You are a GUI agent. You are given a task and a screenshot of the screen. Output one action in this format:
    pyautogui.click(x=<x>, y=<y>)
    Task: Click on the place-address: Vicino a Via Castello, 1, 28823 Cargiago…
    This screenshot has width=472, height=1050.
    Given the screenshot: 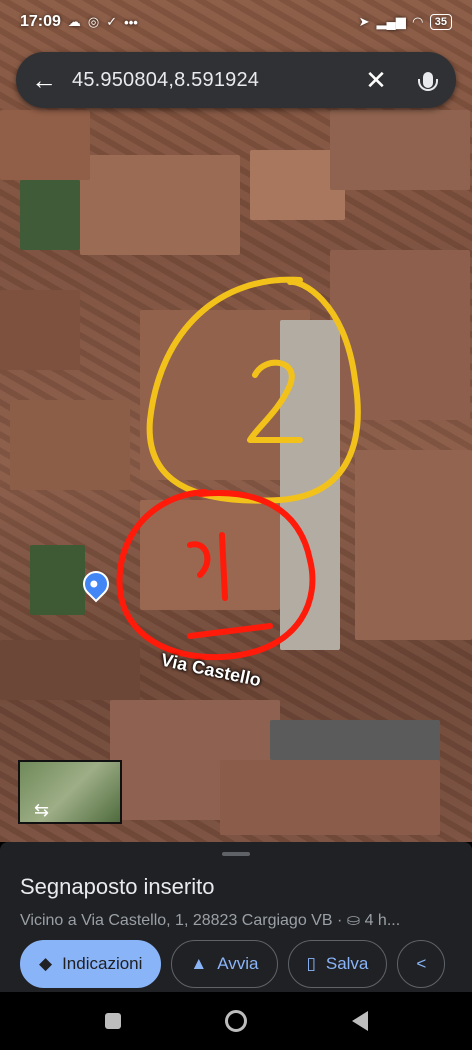 What is the action you would take?
    pyautogui.click(x=210, y=920)
    